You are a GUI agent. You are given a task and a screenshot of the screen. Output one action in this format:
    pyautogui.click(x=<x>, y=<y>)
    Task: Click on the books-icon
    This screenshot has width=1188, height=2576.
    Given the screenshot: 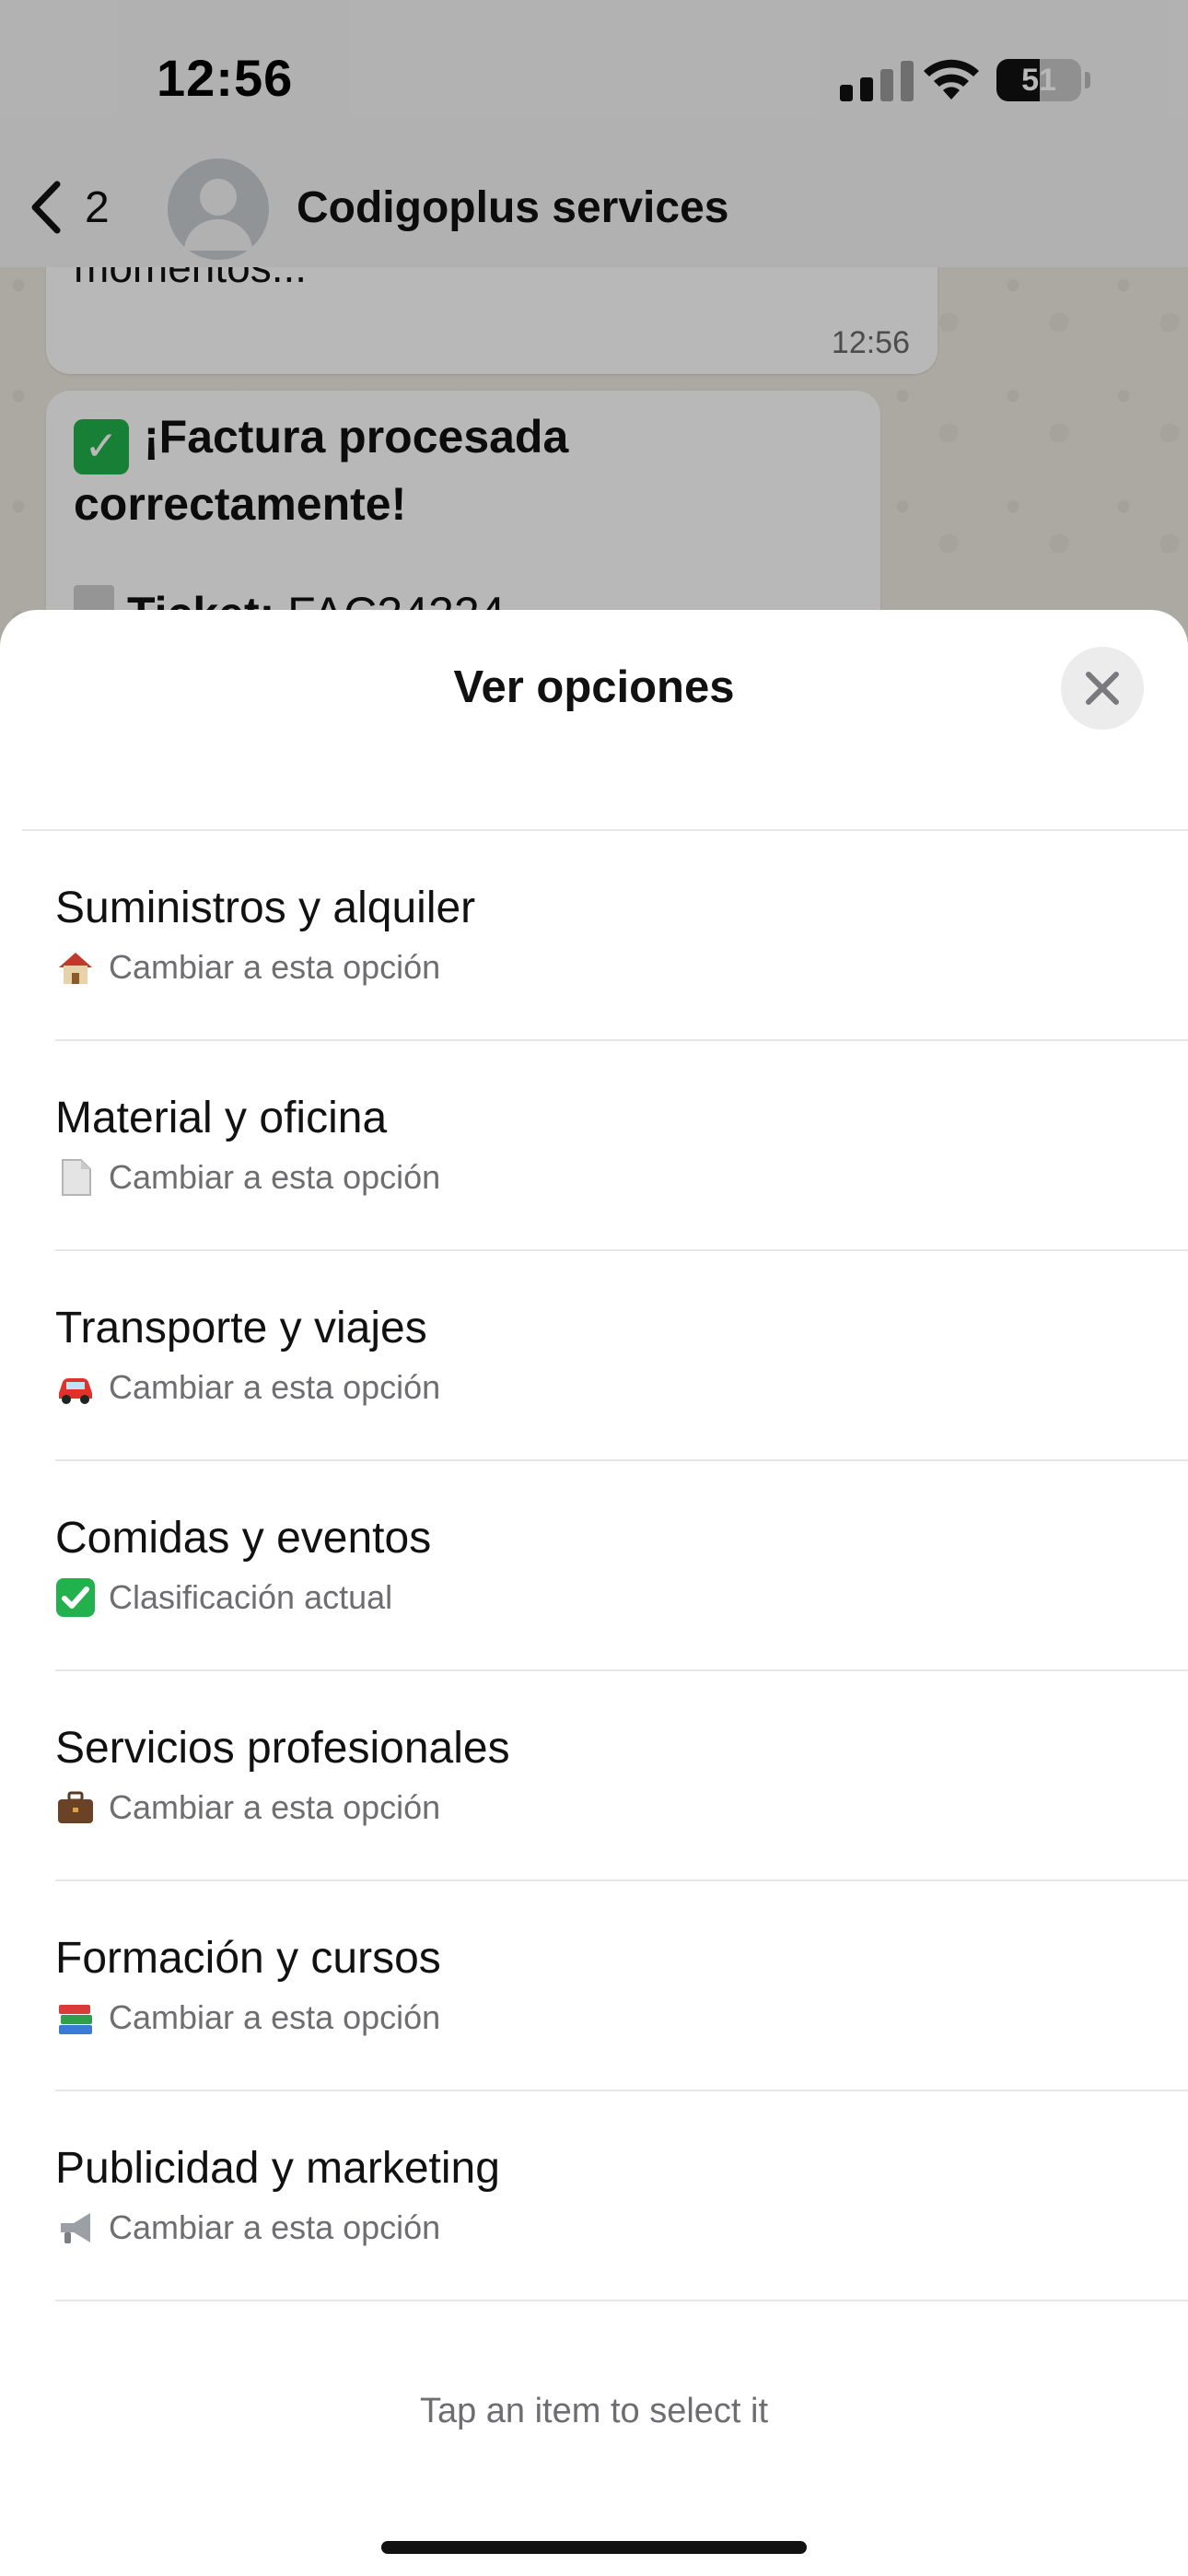 What is the action you would take?
    pyautogui.click(x=76, y=2019)
    